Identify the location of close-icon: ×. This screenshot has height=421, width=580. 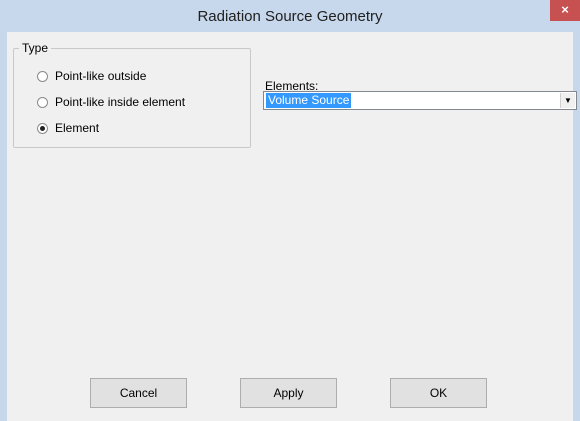
(565, 9).